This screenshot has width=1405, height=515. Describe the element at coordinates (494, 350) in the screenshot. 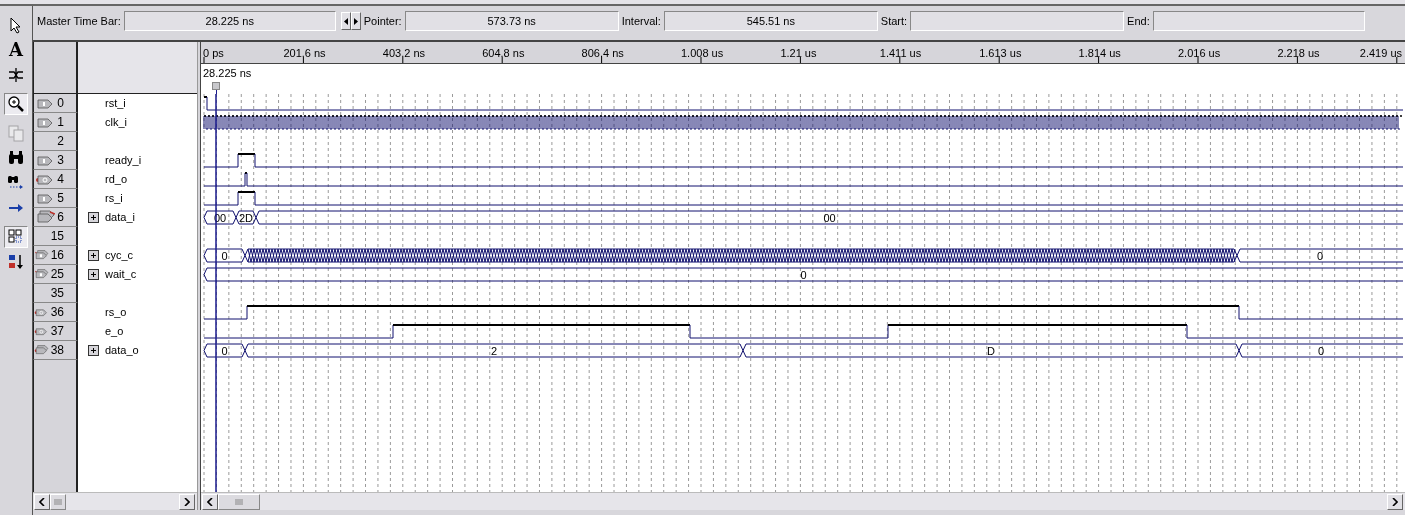

I see `bus-value: 2` at that location.